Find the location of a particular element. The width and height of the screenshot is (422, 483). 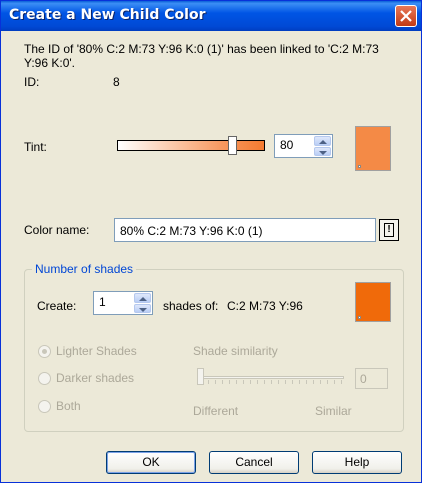

scale-min-label: Different is located at coordinates (216, 411).